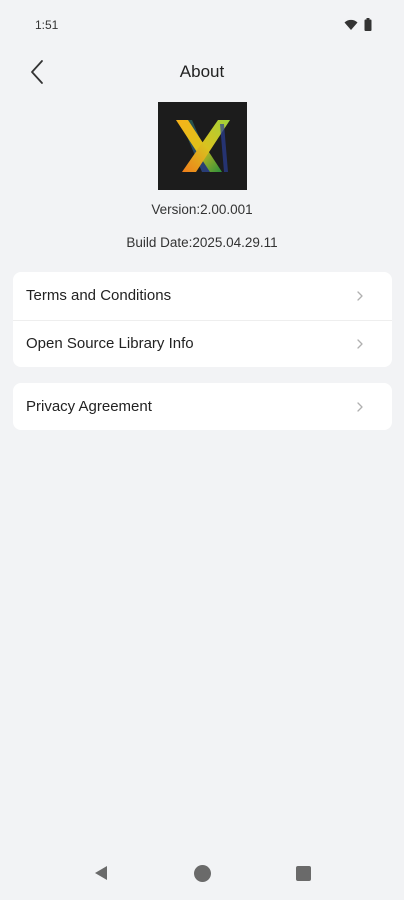  What do you see at coordinates (101, 873) in the screenshot?
I see `nav-back-icon` at bounding box center [101, 873].